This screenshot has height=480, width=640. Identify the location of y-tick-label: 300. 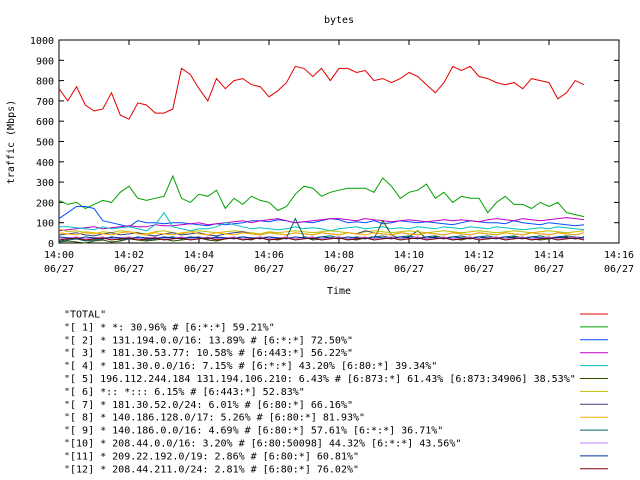
(45, 183).